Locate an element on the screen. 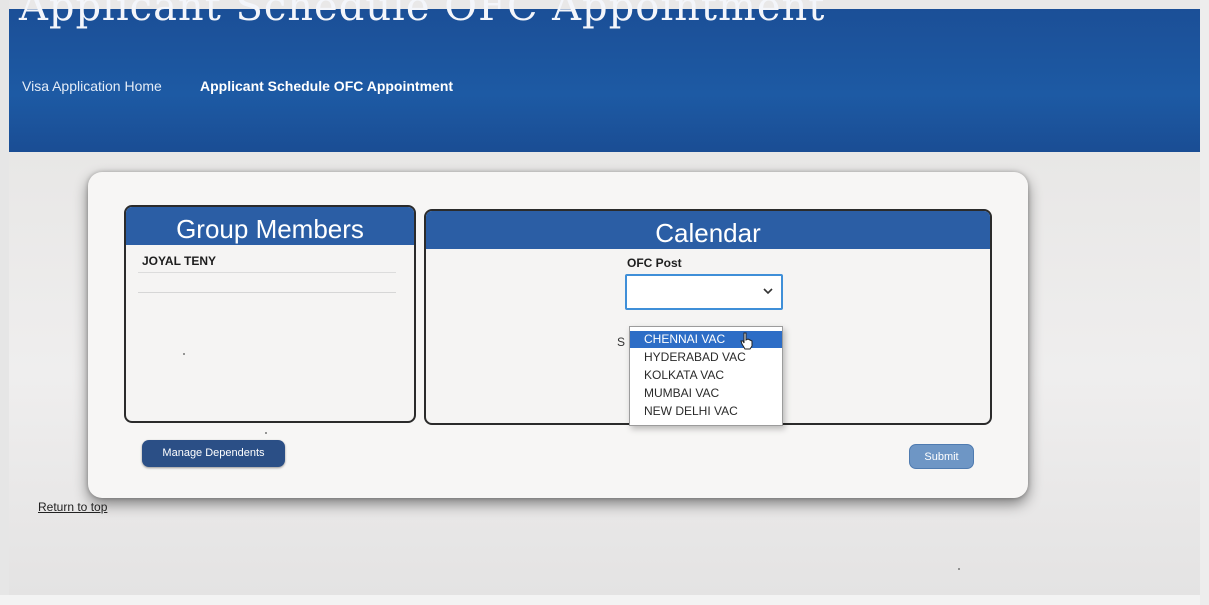 Image resolution: width=1209 pixels, height=605 pixels. dropdown-option-new-delhi: NEW DELHI VAC is located at coordinates (706, 411).